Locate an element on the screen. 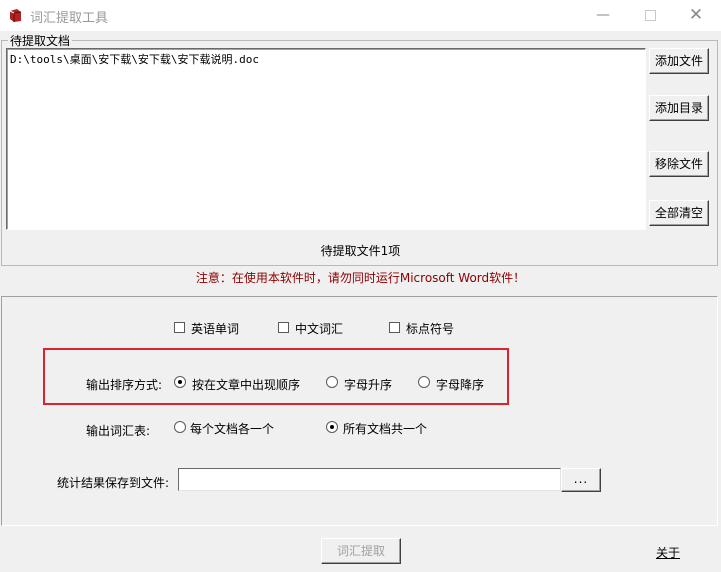 This screenshot has width=721, height=572. remove-file-button: 移除文件 is located at coordinates (679, 164).